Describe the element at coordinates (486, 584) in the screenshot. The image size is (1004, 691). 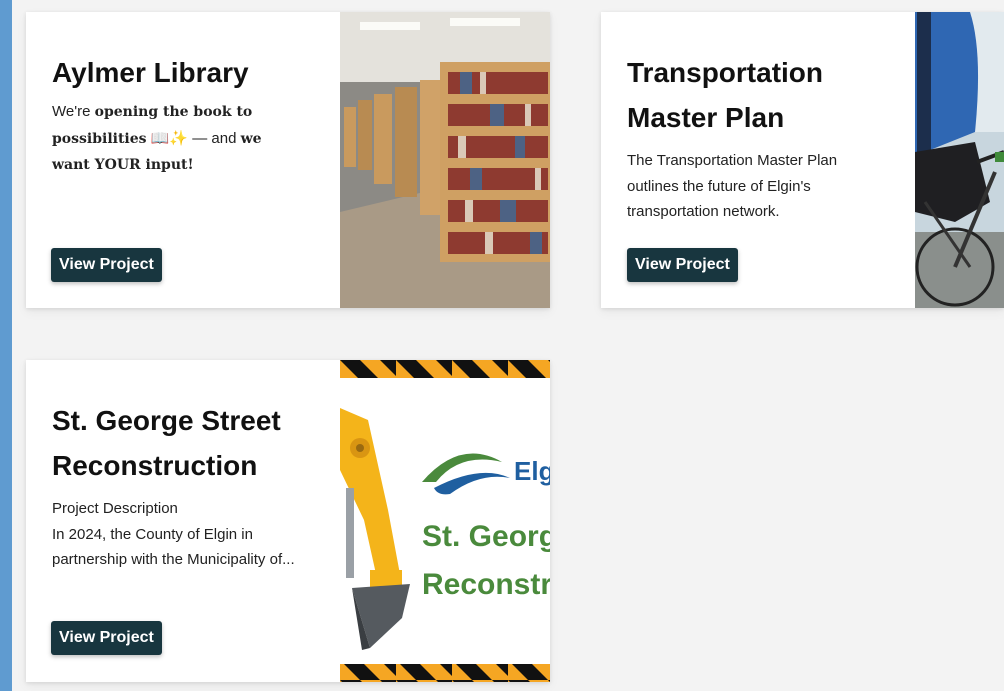
I see `graphic-title-line: Reconstruction` at that location.